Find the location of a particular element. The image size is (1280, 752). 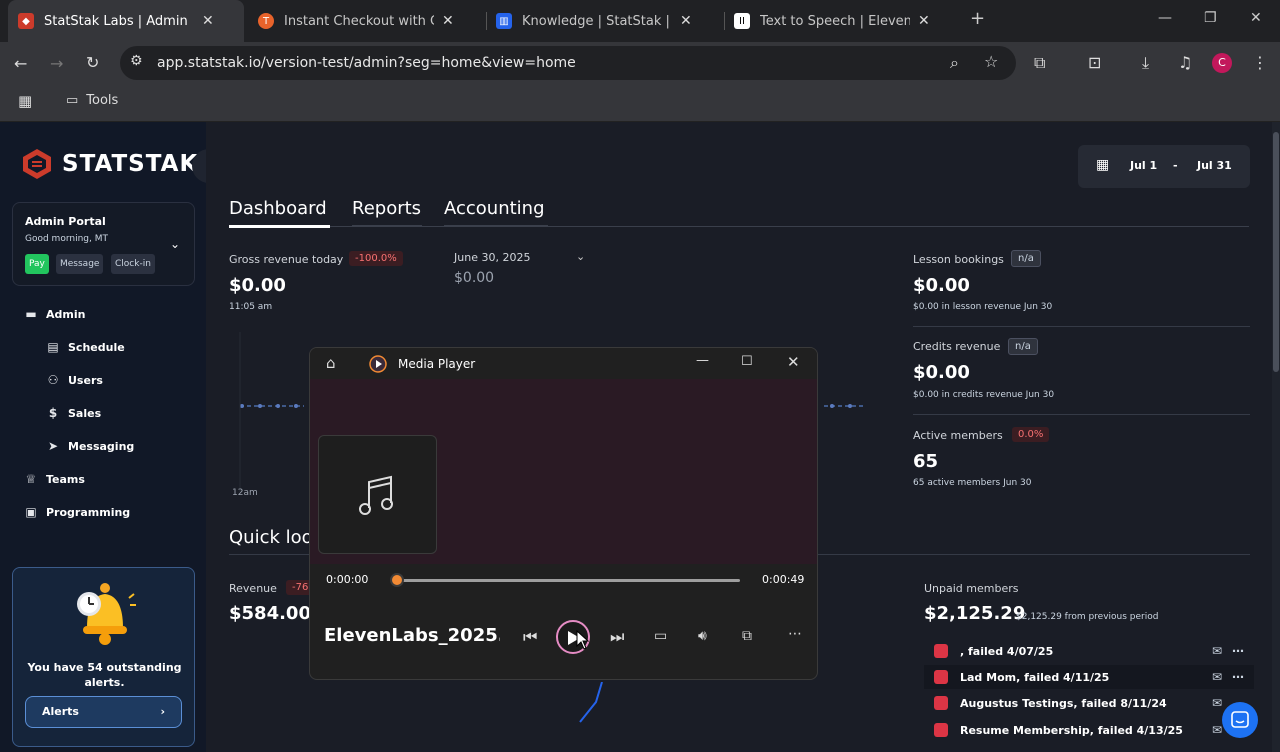

page-scrollbar is located at coordinates (1276, 437).